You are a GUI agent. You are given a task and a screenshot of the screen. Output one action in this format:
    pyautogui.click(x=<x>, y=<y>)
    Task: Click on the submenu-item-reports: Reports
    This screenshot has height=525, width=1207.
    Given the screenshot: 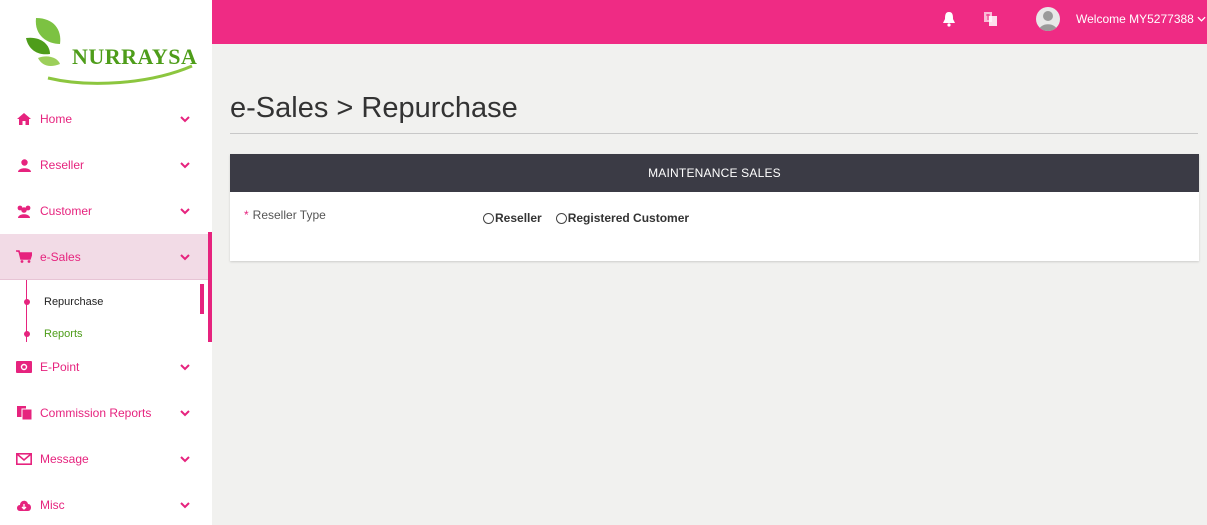 What is the action you would take?
    pyautogui.click(x=53, y=334)
    